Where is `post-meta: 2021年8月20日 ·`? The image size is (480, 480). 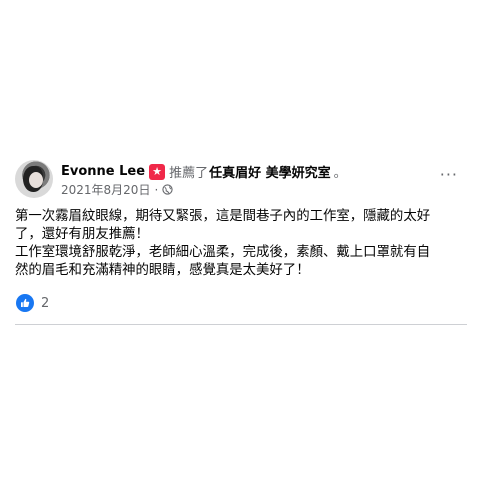
post-meta: 2021年8月20日 · is located at coordinates (117, 189).